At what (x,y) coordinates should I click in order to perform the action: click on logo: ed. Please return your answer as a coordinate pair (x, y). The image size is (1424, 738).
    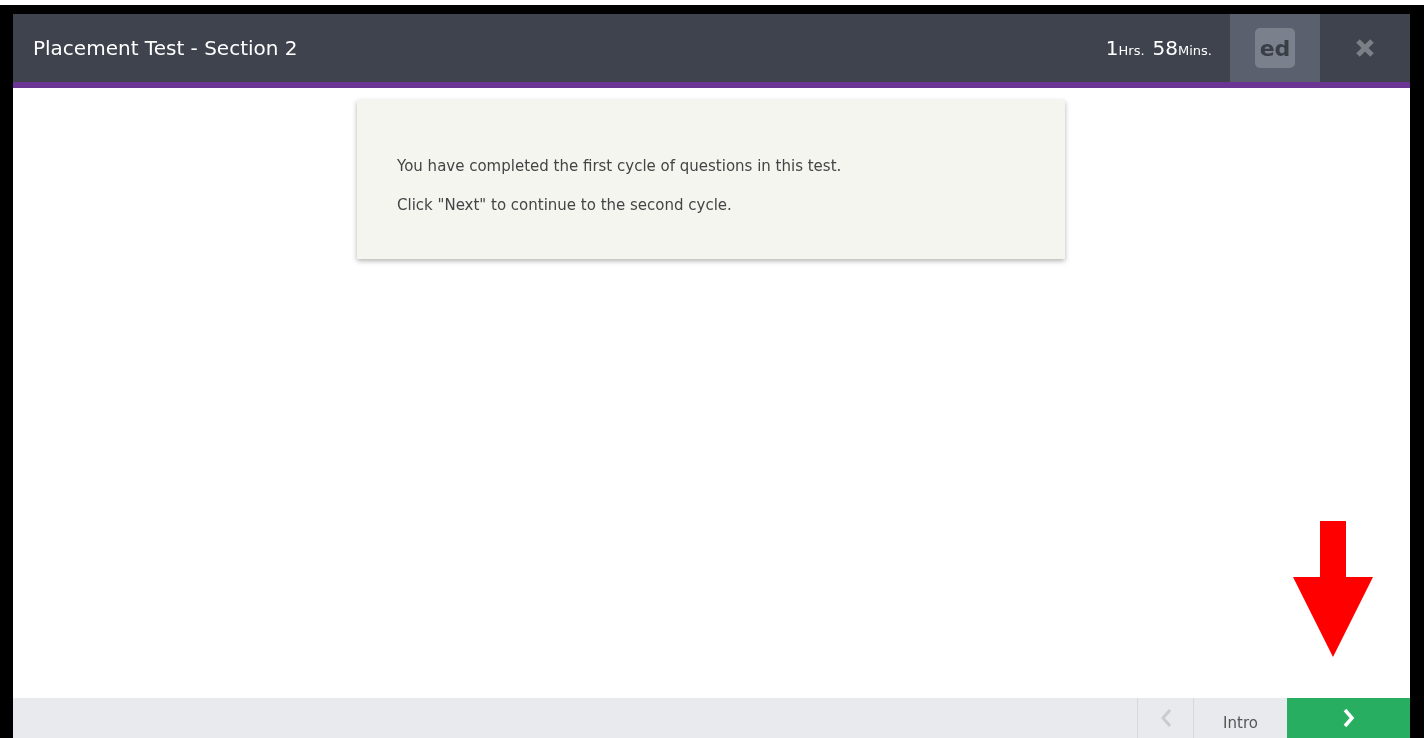
    Looking at the image, I should click on (1275, 48).